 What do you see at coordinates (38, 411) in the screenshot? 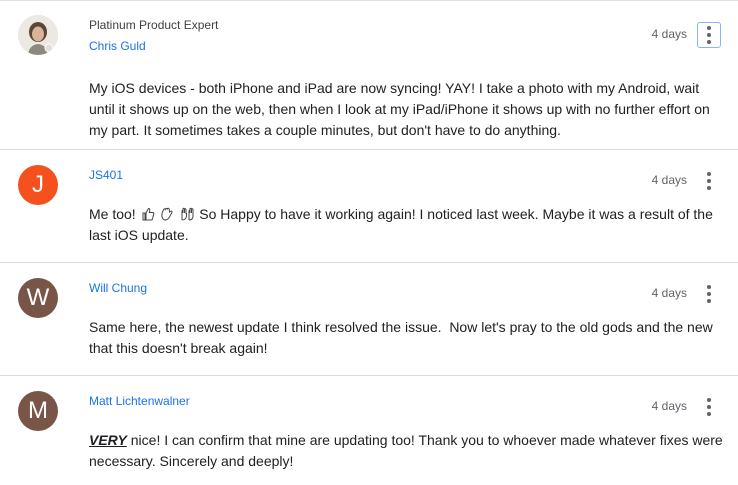
I see `avatar: M` at bounding box center [38, 411].